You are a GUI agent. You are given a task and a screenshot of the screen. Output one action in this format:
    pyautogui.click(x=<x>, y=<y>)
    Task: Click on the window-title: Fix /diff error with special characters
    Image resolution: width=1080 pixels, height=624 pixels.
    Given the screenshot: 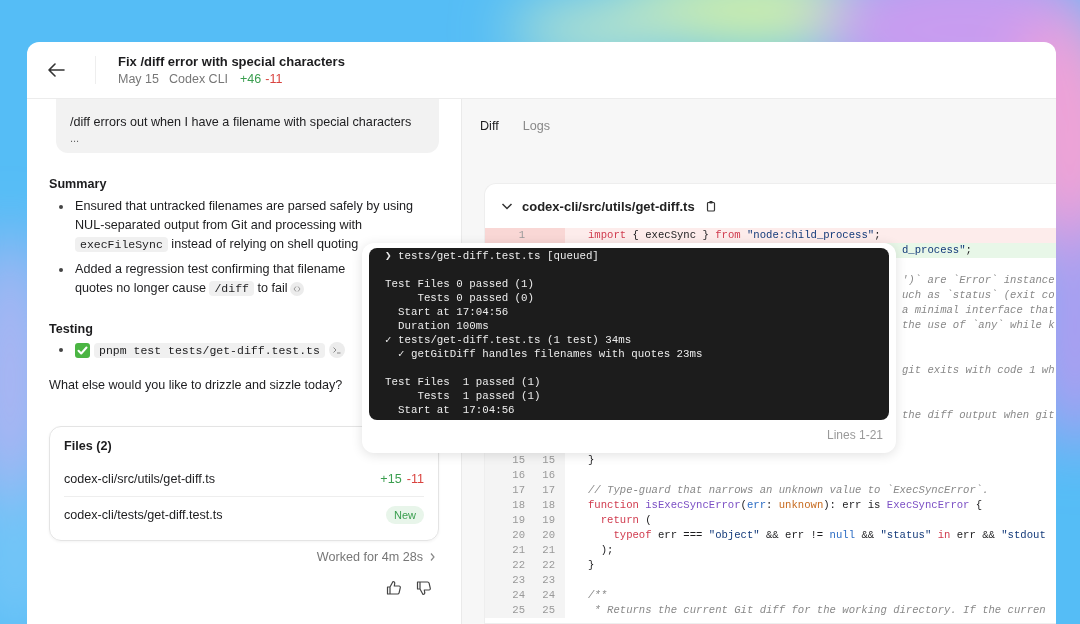 What is the action you would take?
    pyautogui.click(x=231, y=61)
    